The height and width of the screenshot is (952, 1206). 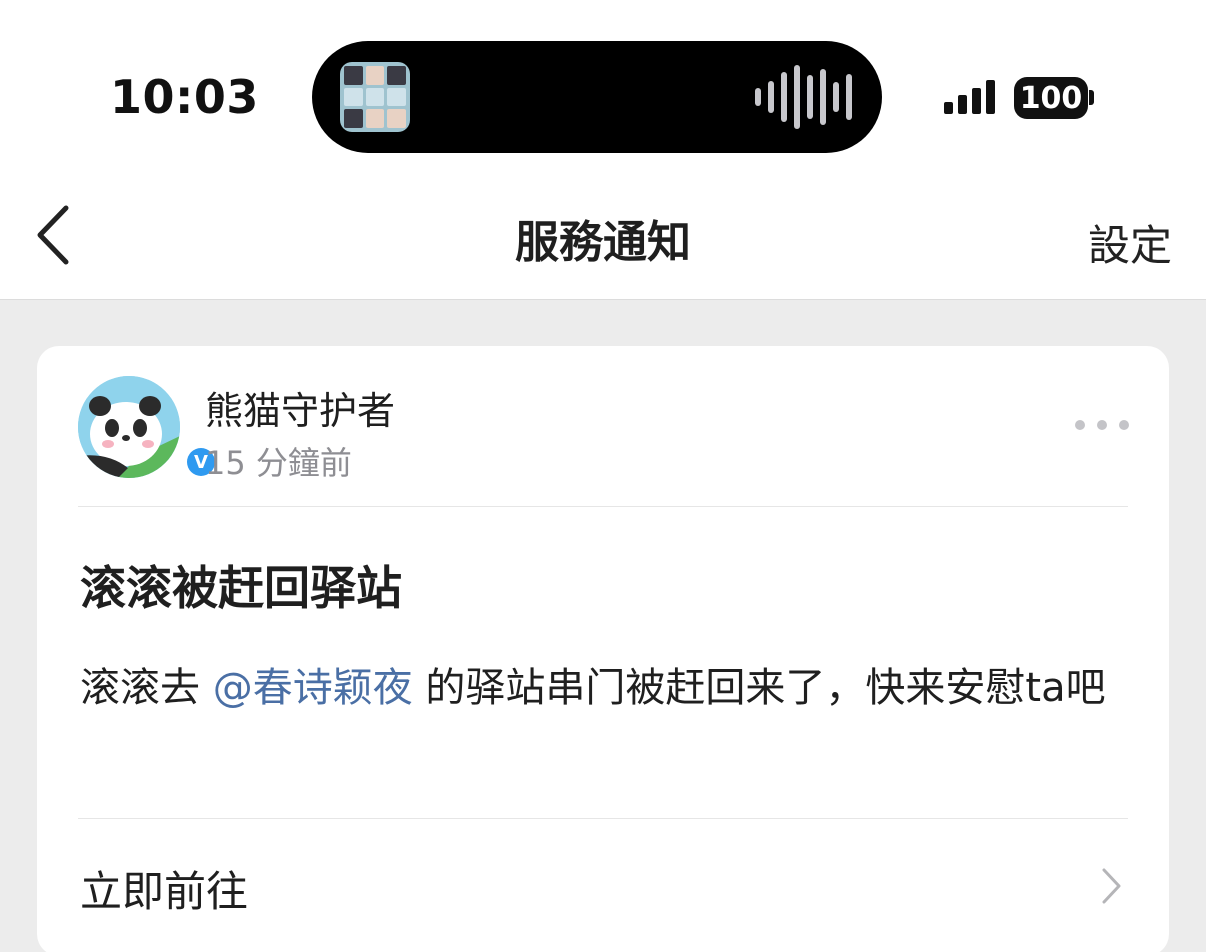 What do you see at coordinates (1111, 886) in the screenshot?
I see `chevron-right-icon` at bounding box center [1111, 886].